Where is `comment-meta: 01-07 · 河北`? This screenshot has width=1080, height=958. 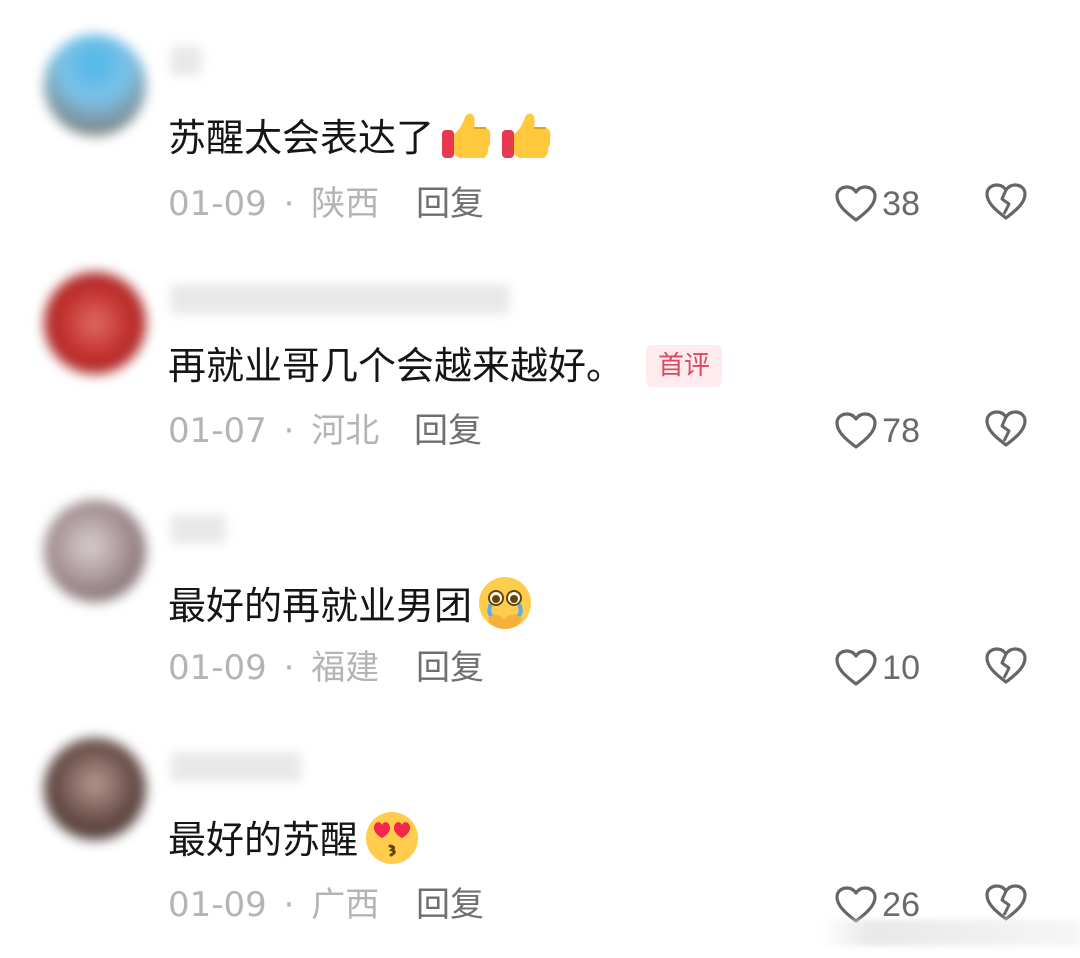 comment-meta: 01-07 · 河北 is located at coordinates (273, 431).